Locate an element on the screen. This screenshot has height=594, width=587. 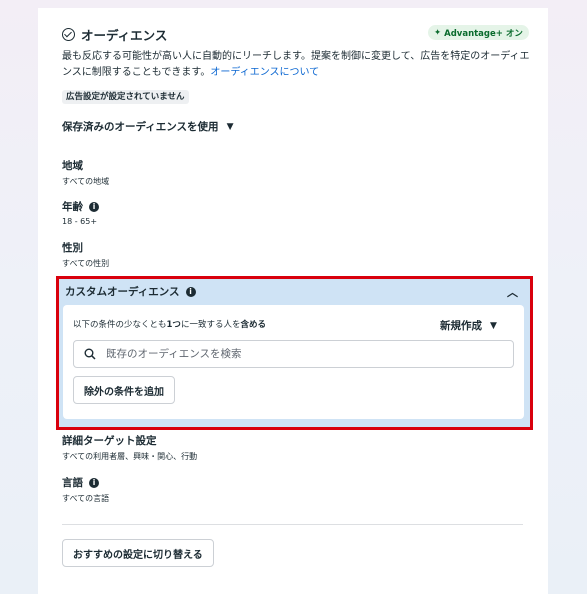
age-title: 年齢 is located at coordinates (72, 207).